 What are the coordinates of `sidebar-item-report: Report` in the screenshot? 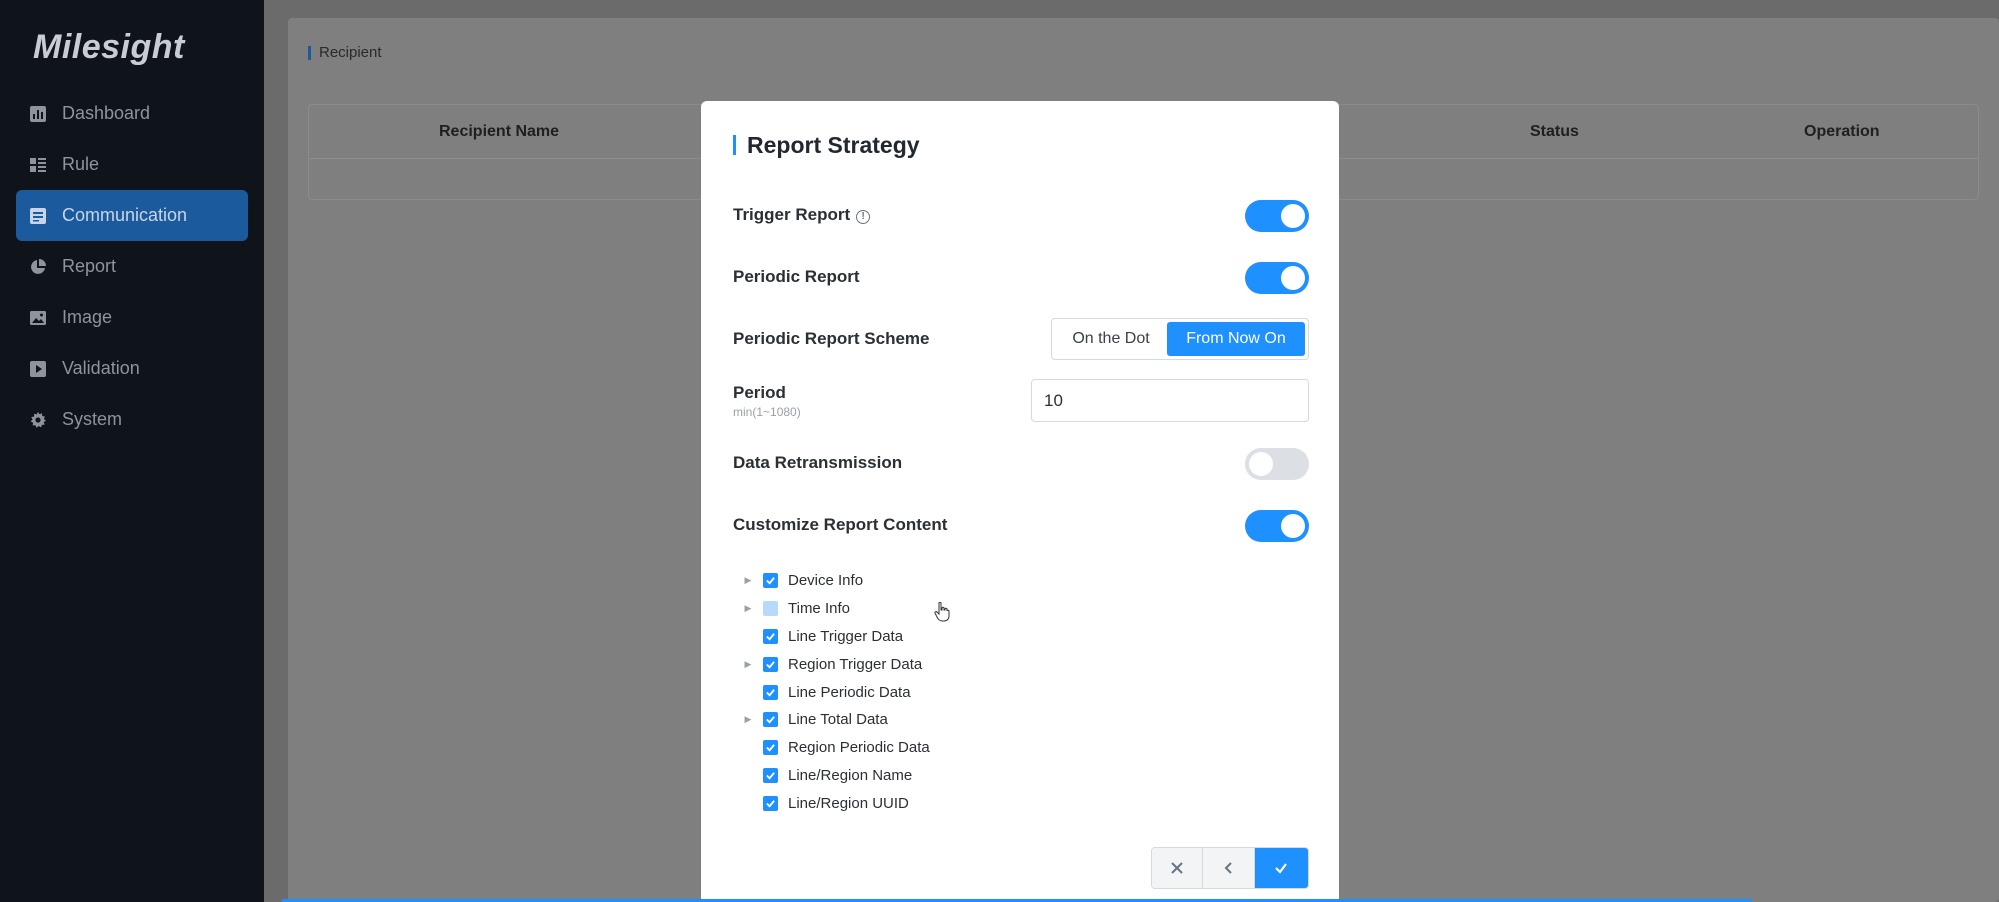 It's located at (132, 266).